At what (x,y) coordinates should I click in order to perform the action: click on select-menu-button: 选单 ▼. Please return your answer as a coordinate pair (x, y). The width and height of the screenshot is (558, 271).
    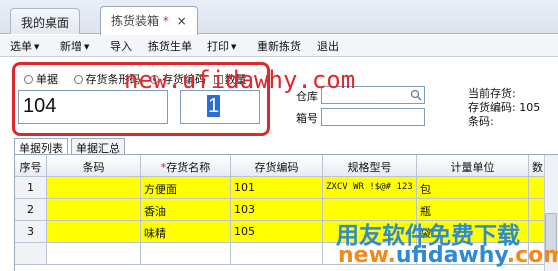
    Looking at the image, I should click on (24, 46).